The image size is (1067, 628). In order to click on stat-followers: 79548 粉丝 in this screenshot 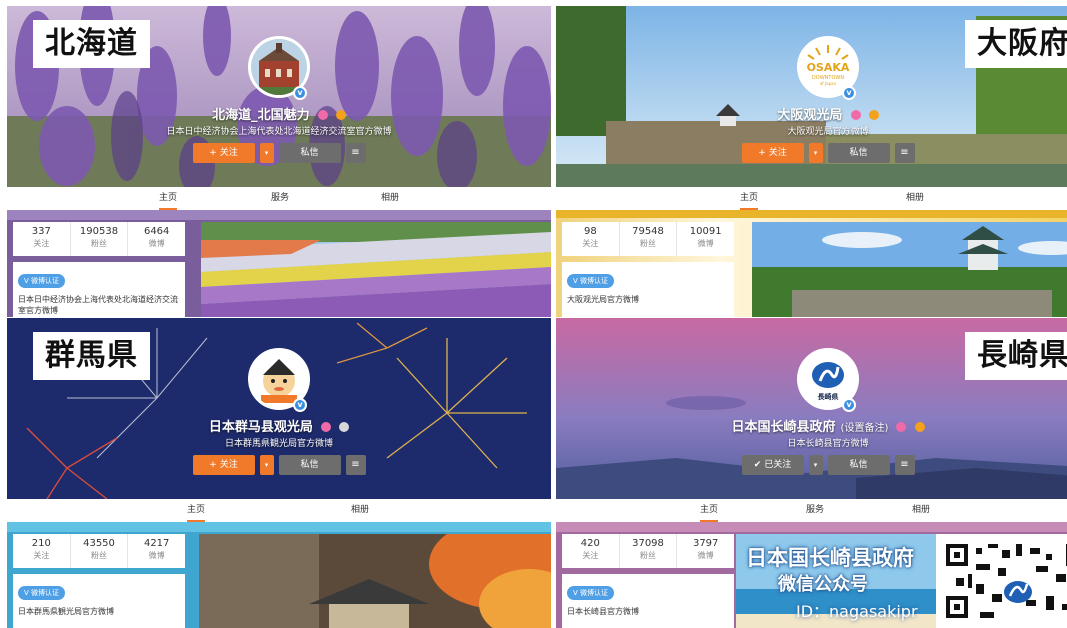, I will do `click(649, 239)`.